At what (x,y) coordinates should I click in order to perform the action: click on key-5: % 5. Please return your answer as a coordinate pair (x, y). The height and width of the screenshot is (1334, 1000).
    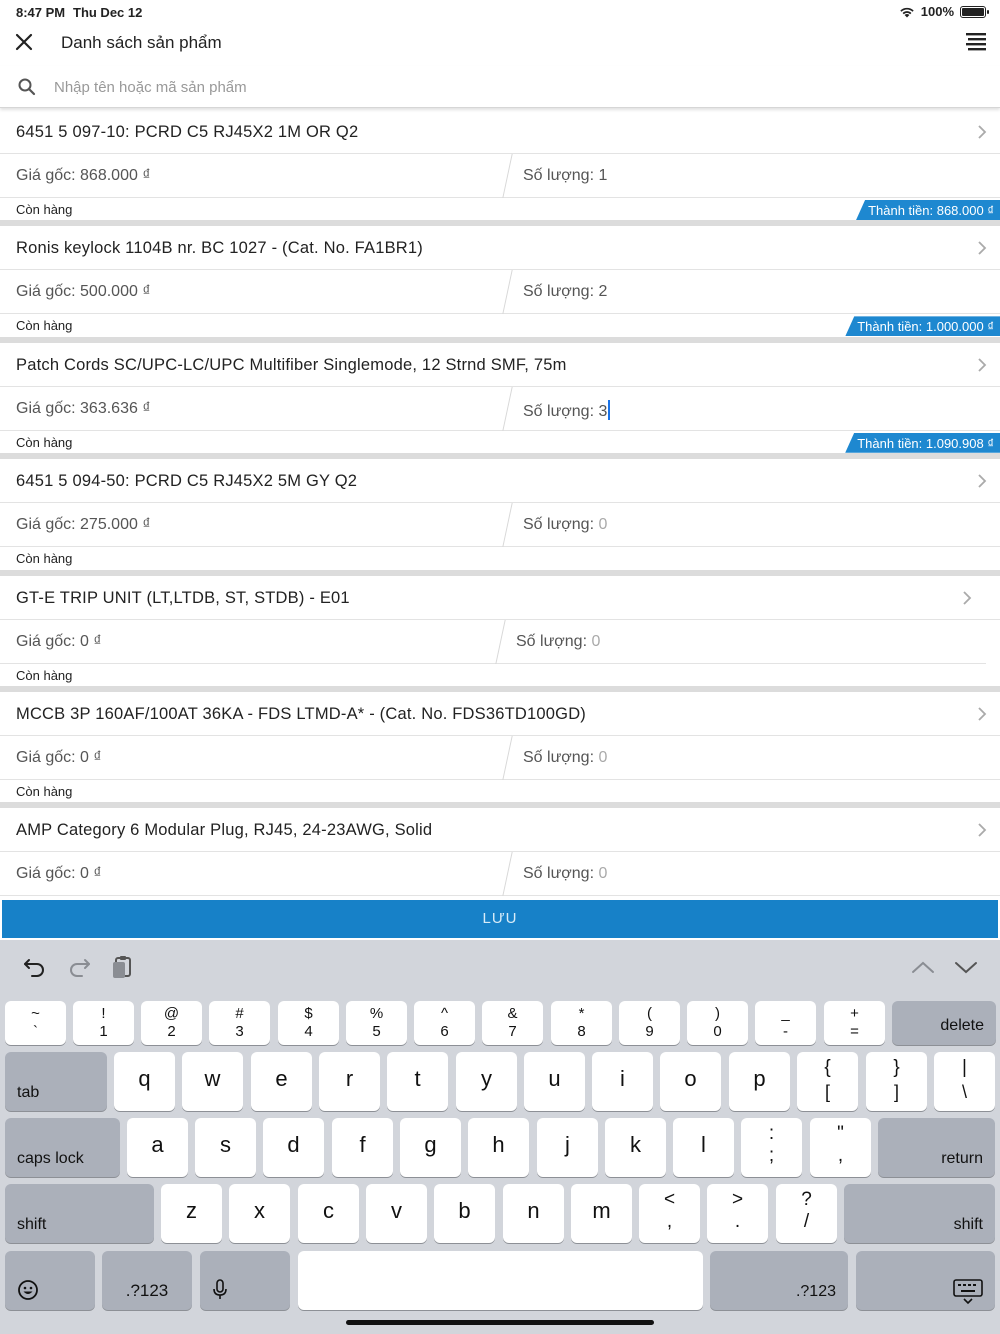
    Looking at the image, I should click on (376, 1023).